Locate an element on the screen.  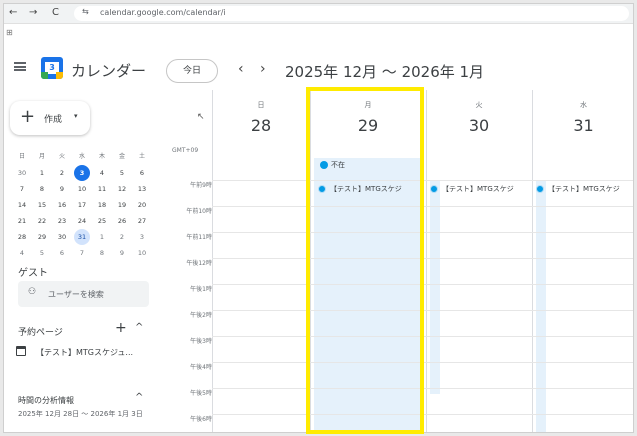
guest-section-title: ゲスト is located at coordinates (33, 273).